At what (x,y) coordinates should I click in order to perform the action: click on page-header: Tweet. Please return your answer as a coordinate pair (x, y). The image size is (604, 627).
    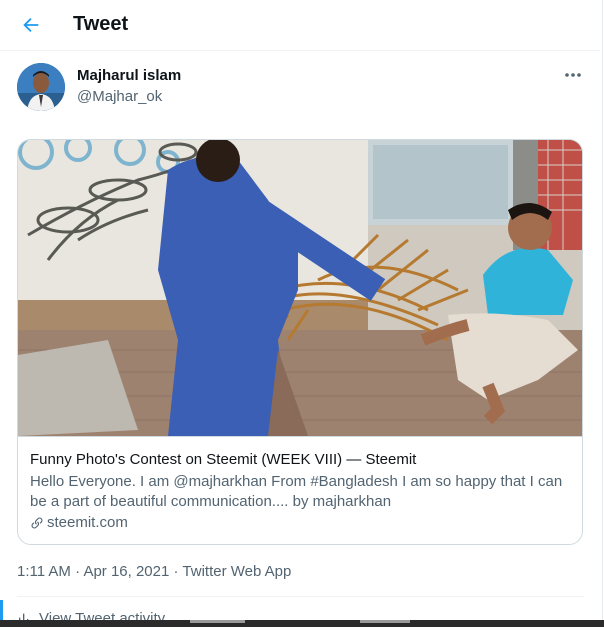
    Looking at the image, I should click on (300, 25).